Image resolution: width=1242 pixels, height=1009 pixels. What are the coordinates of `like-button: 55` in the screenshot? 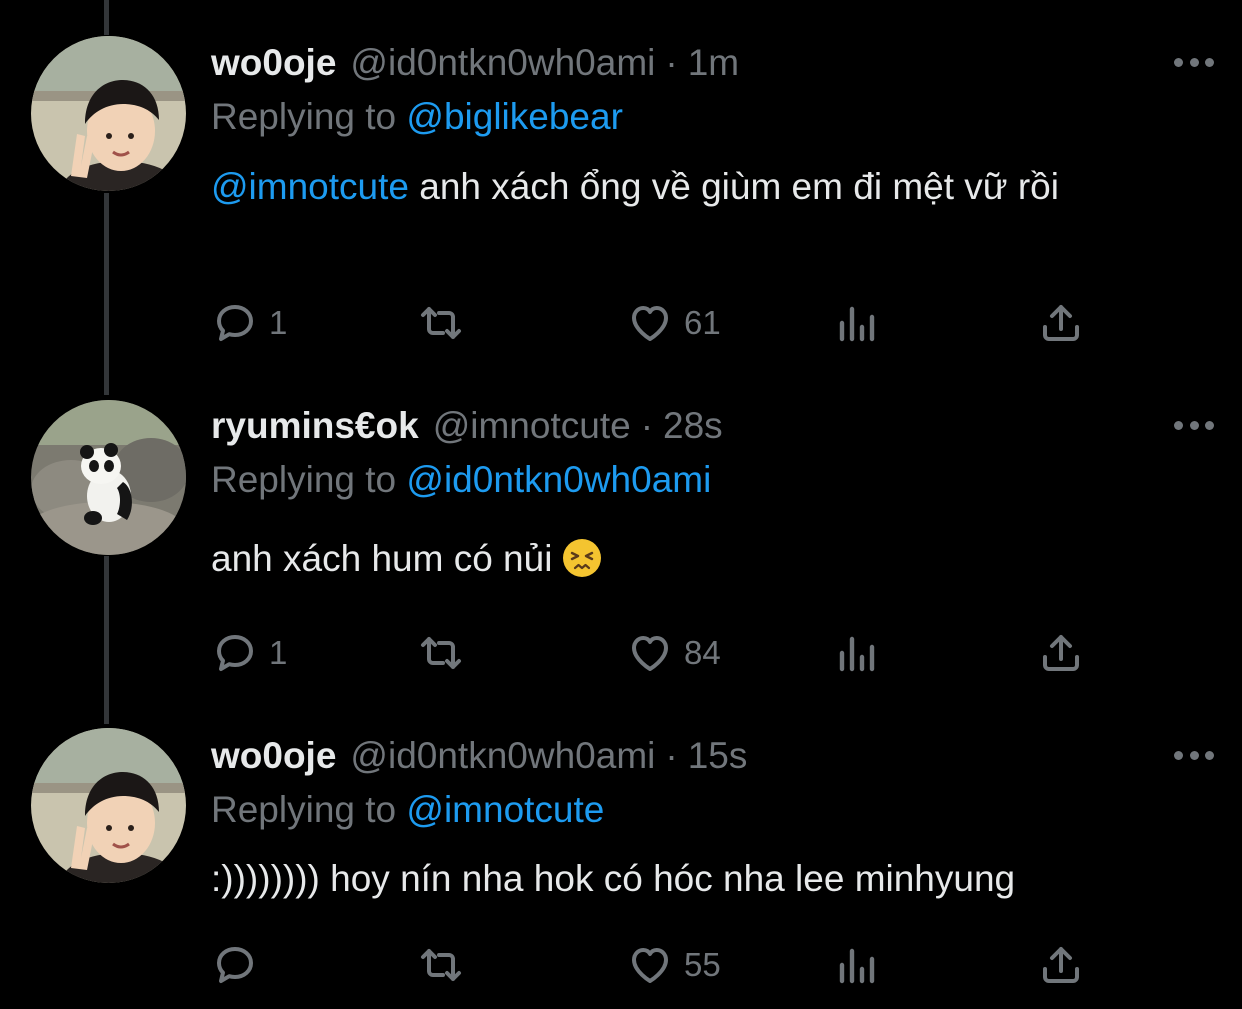 It's located at (673, 965).